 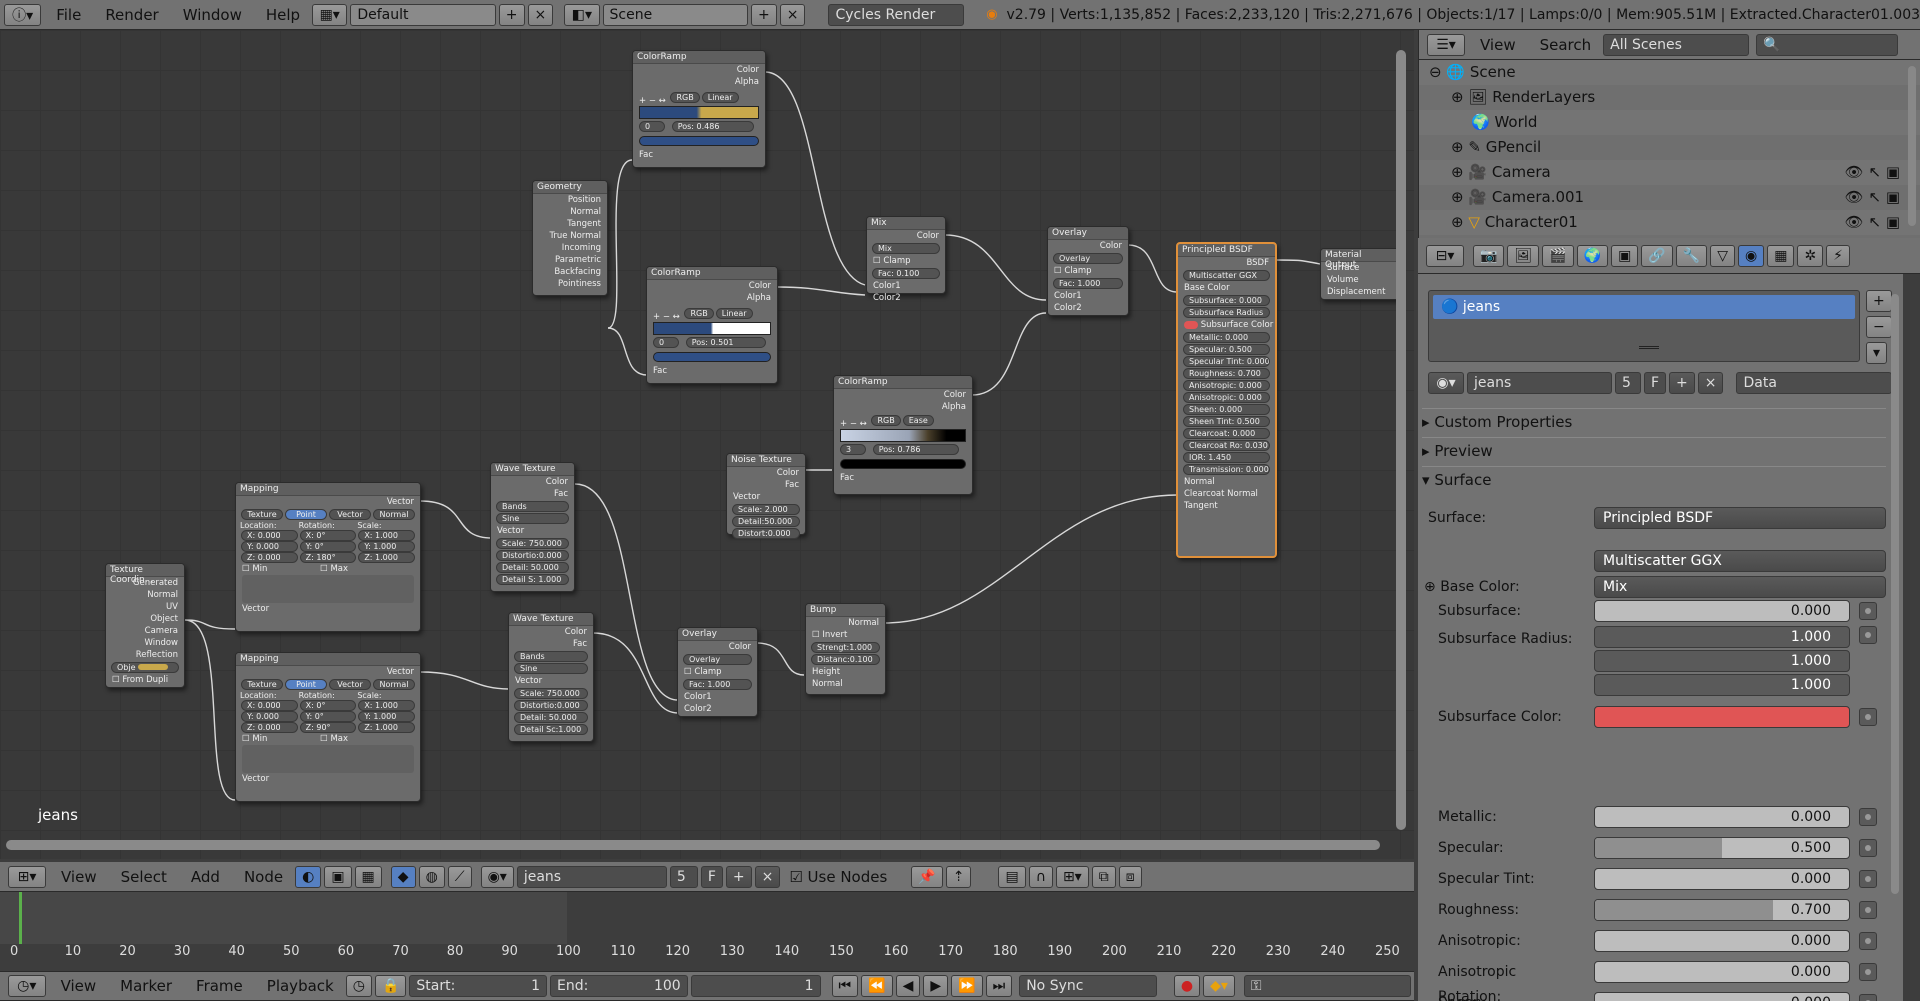 What do you see at coordinates (263, 877) in the screenshot?
I see `menu-node: Node` at bounding box center [263, 877].